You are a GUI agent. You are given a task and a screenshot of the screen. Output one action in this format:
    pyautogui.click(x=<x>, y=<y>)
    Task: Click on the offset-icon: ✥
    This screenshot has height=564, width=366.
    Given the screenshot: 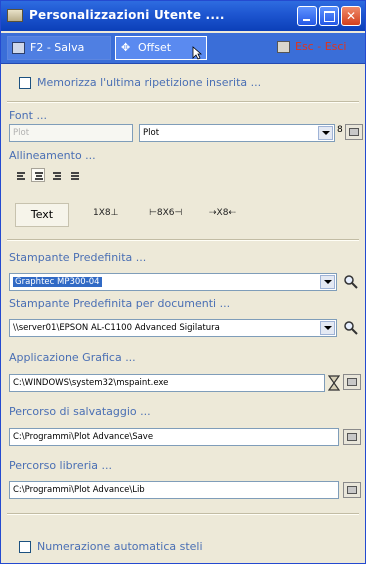 What is the action you would take?
    pyautogui.click(x=126, y=47)
    